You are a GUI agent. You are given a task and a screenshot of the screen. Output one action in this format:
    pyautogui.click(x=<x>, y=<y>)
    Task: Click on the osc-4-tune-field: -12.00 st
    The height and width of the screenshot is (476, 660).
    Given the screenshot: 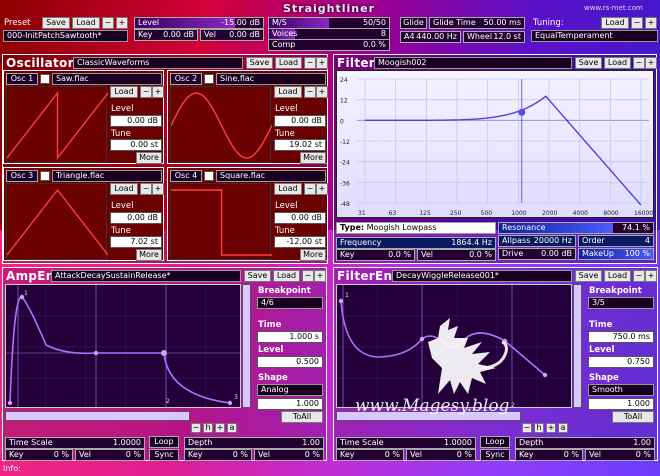 What is the action you would take?
    pyautogui.click(x=300, y=242)
    